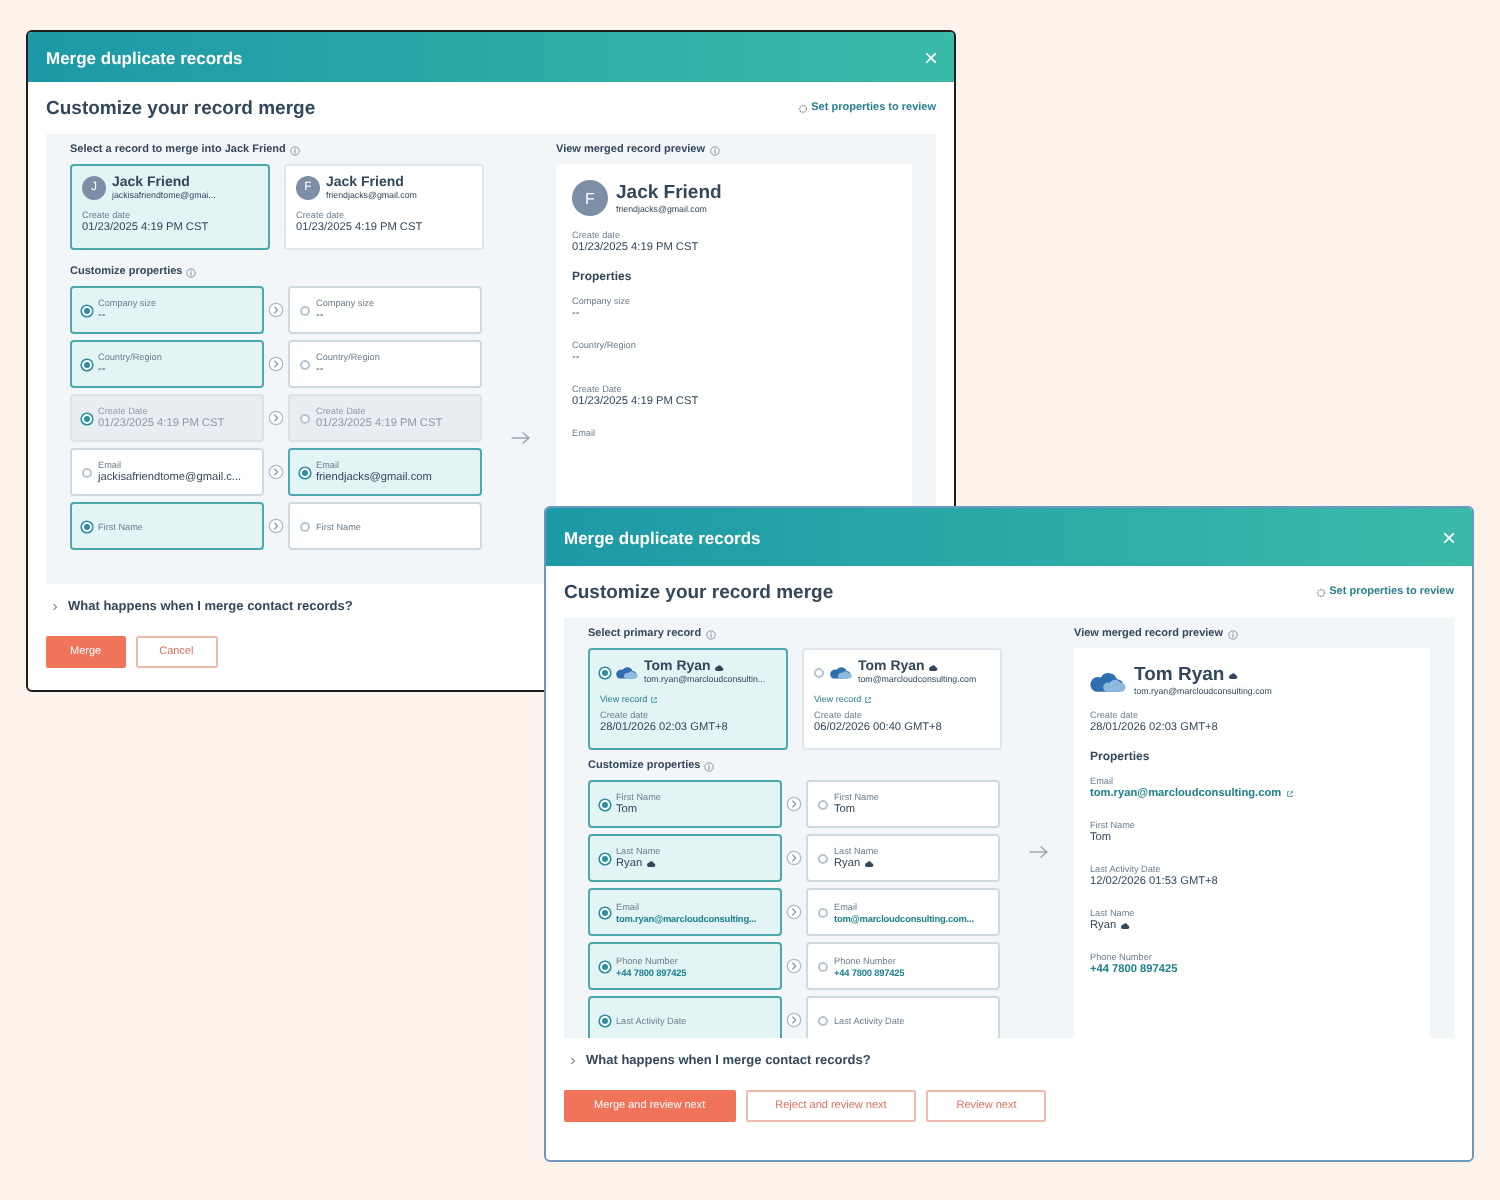  Describe the element at coordinates (590, 198) in the screenshot. I see `avatar: F` at that location.